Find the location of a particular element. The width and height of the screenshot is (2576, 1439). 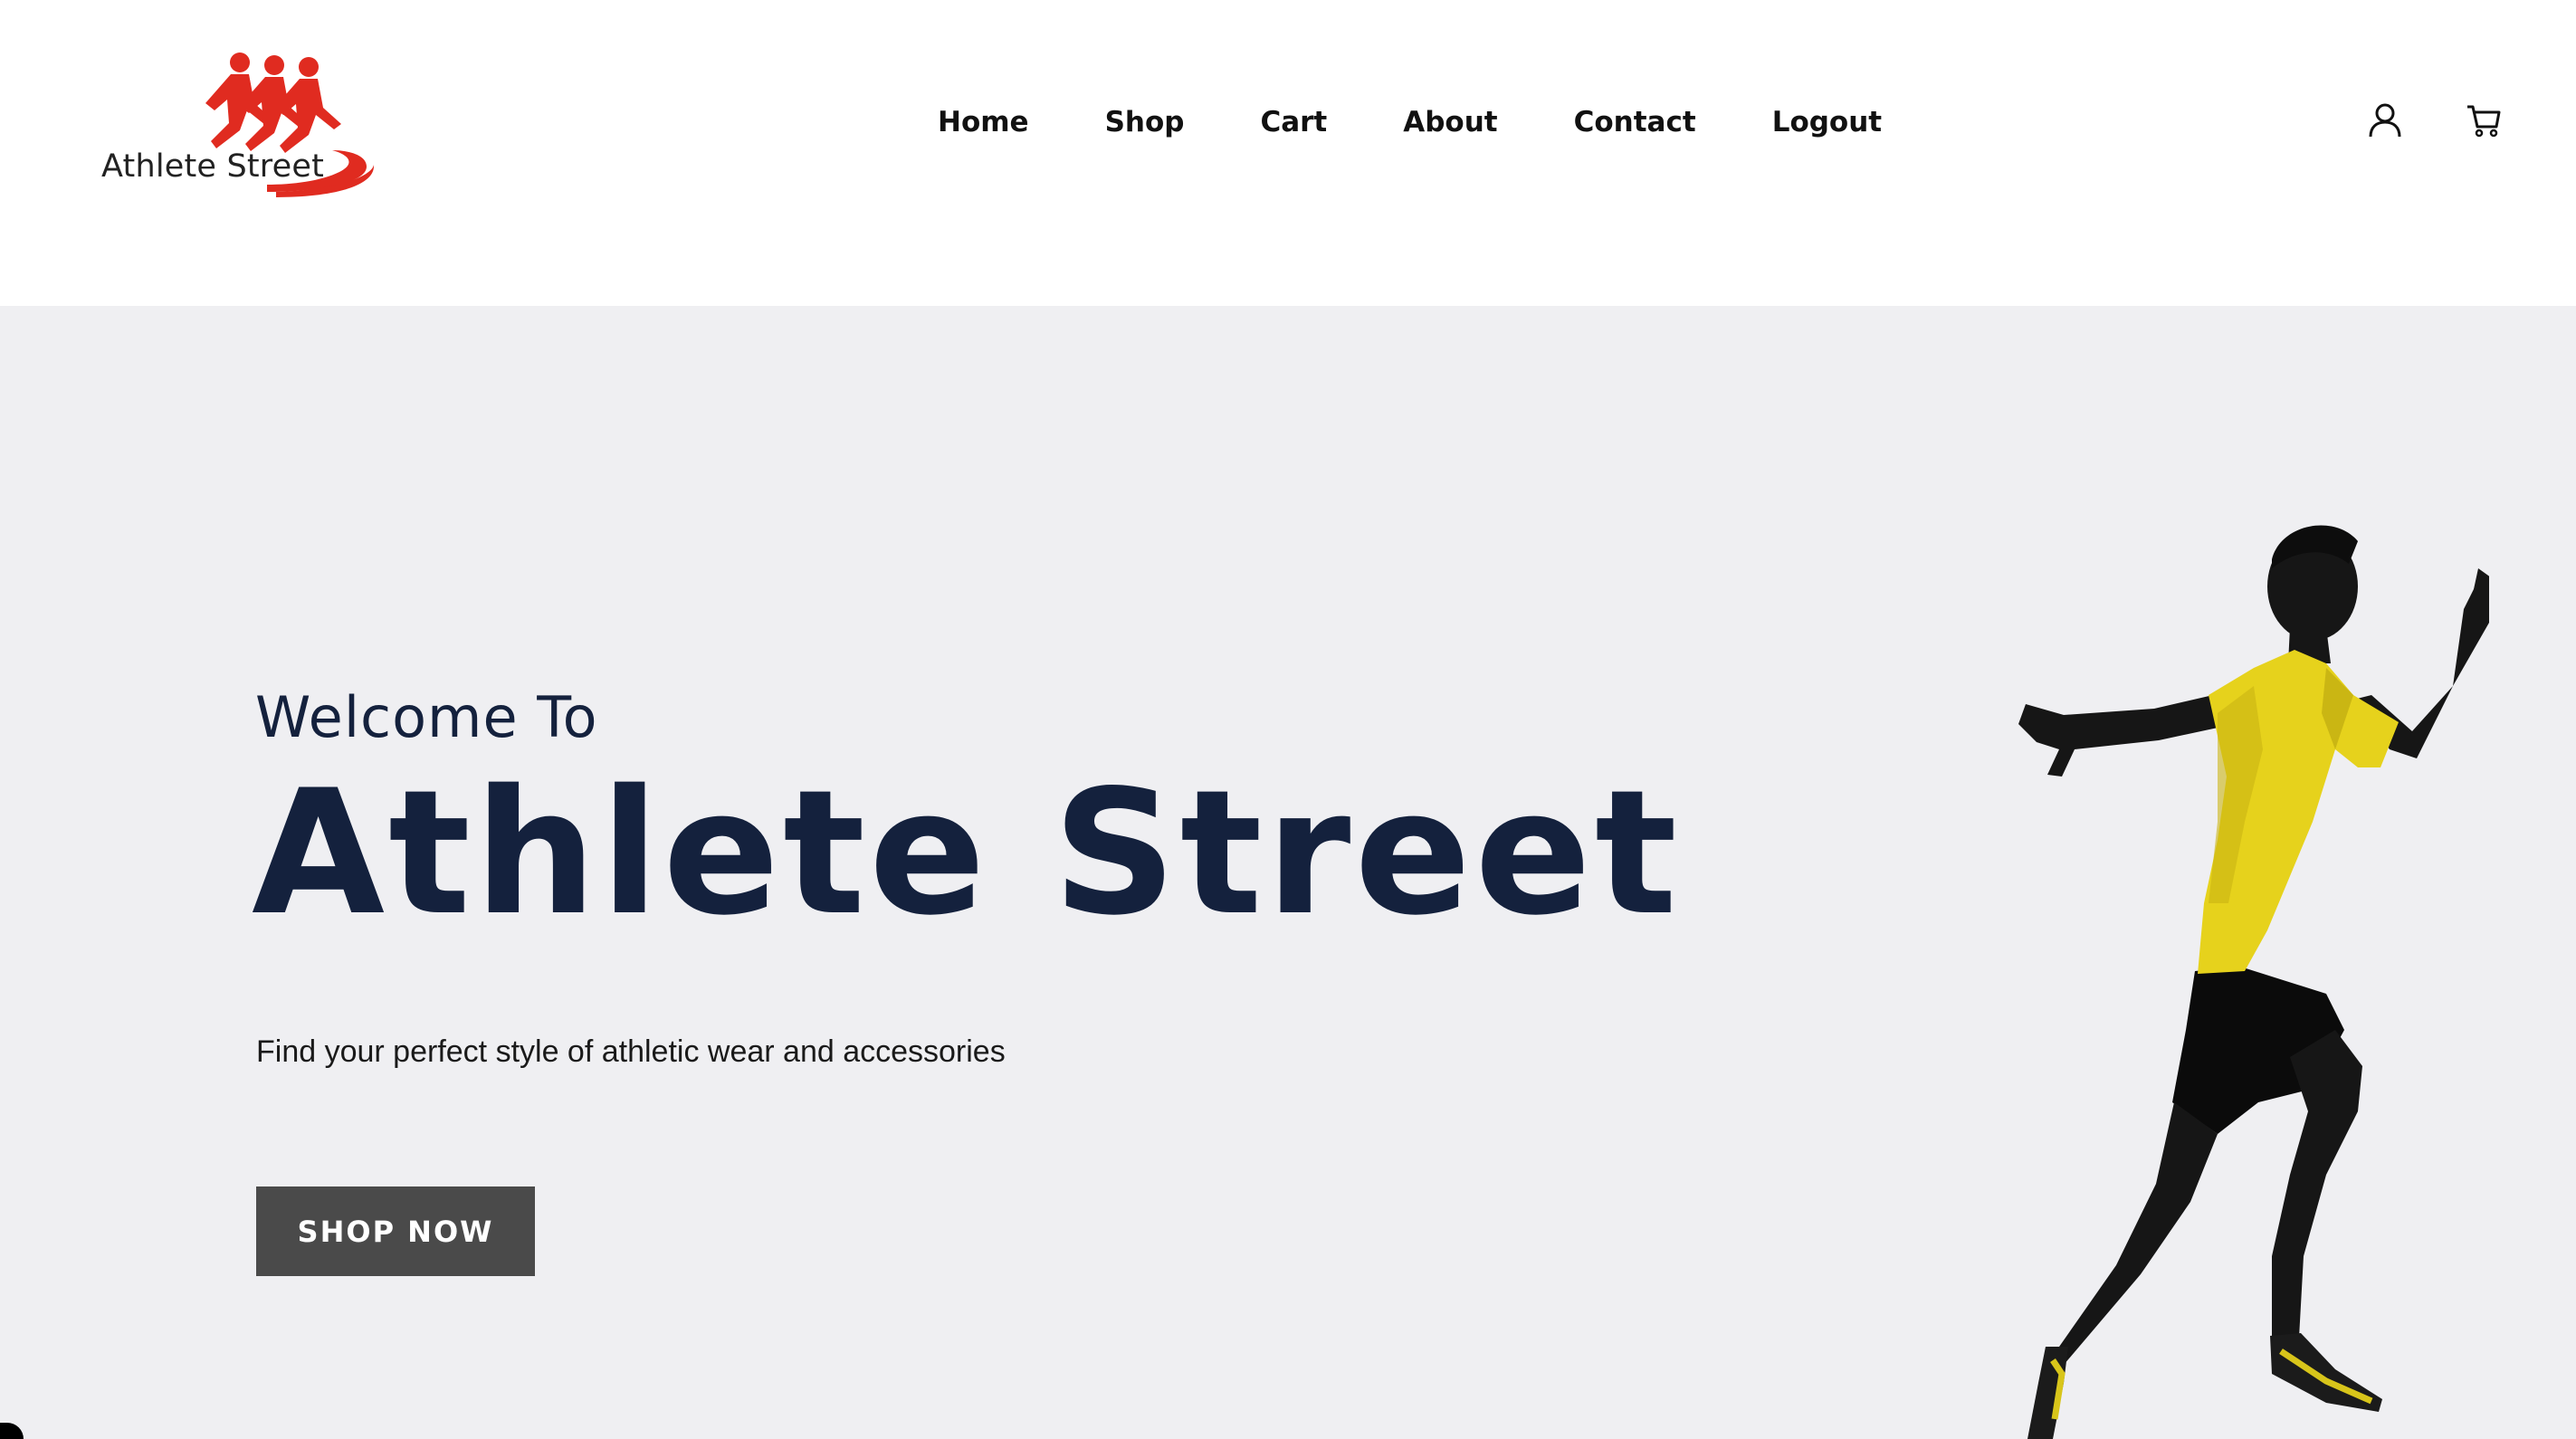

nav-home: Home is located at coordinates (984, 122).